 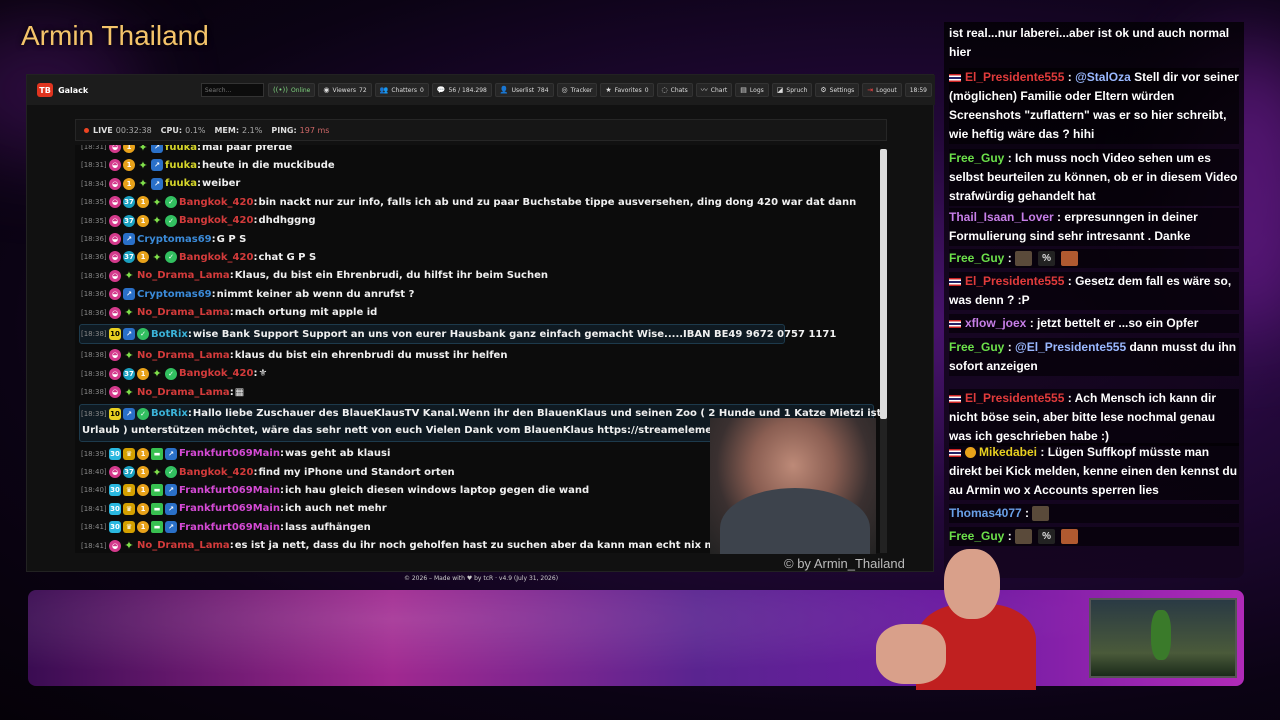 What do you see at coordinates (263, 374) in the screenshot?
I see `chat-message-text: ⚜` at bounding box center [263, 374].